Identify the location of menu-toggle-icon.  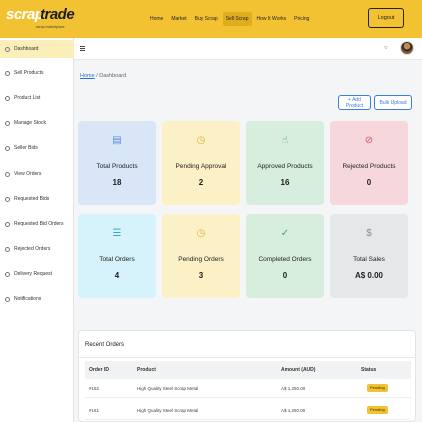
(82, 48).